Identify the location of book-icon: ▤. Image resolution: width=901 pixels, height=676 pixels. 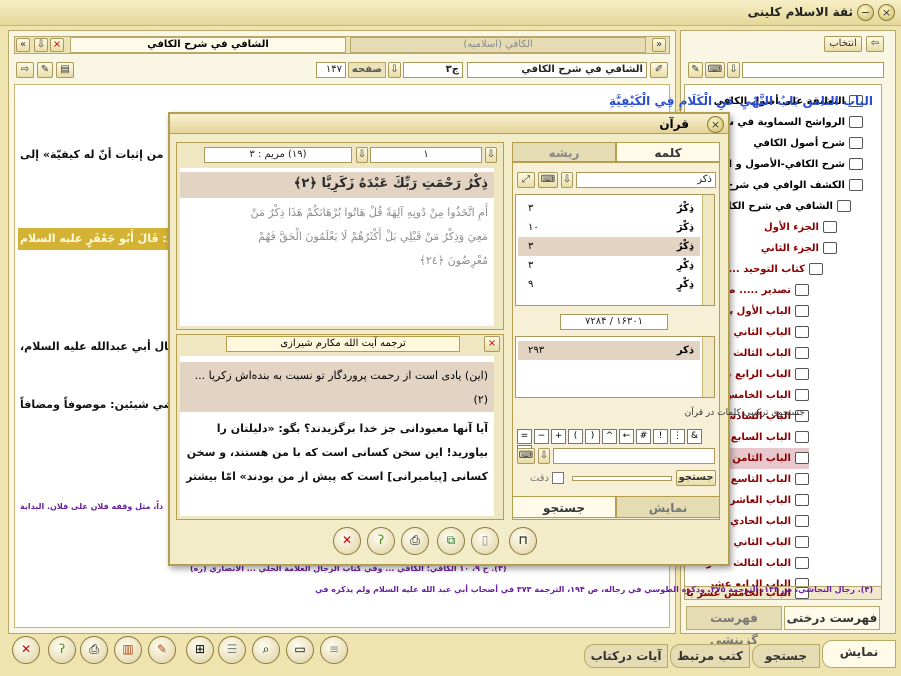
(65, 70).